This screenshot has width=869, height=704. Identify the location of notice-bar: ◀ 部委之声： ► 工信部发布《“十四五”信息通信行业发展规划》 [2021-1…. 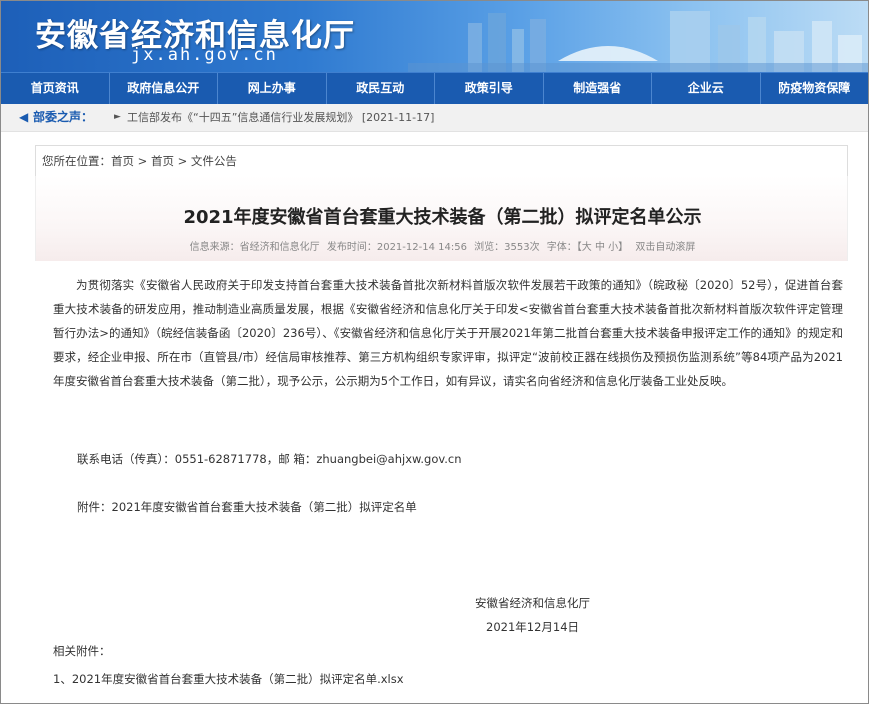
(434, 118).